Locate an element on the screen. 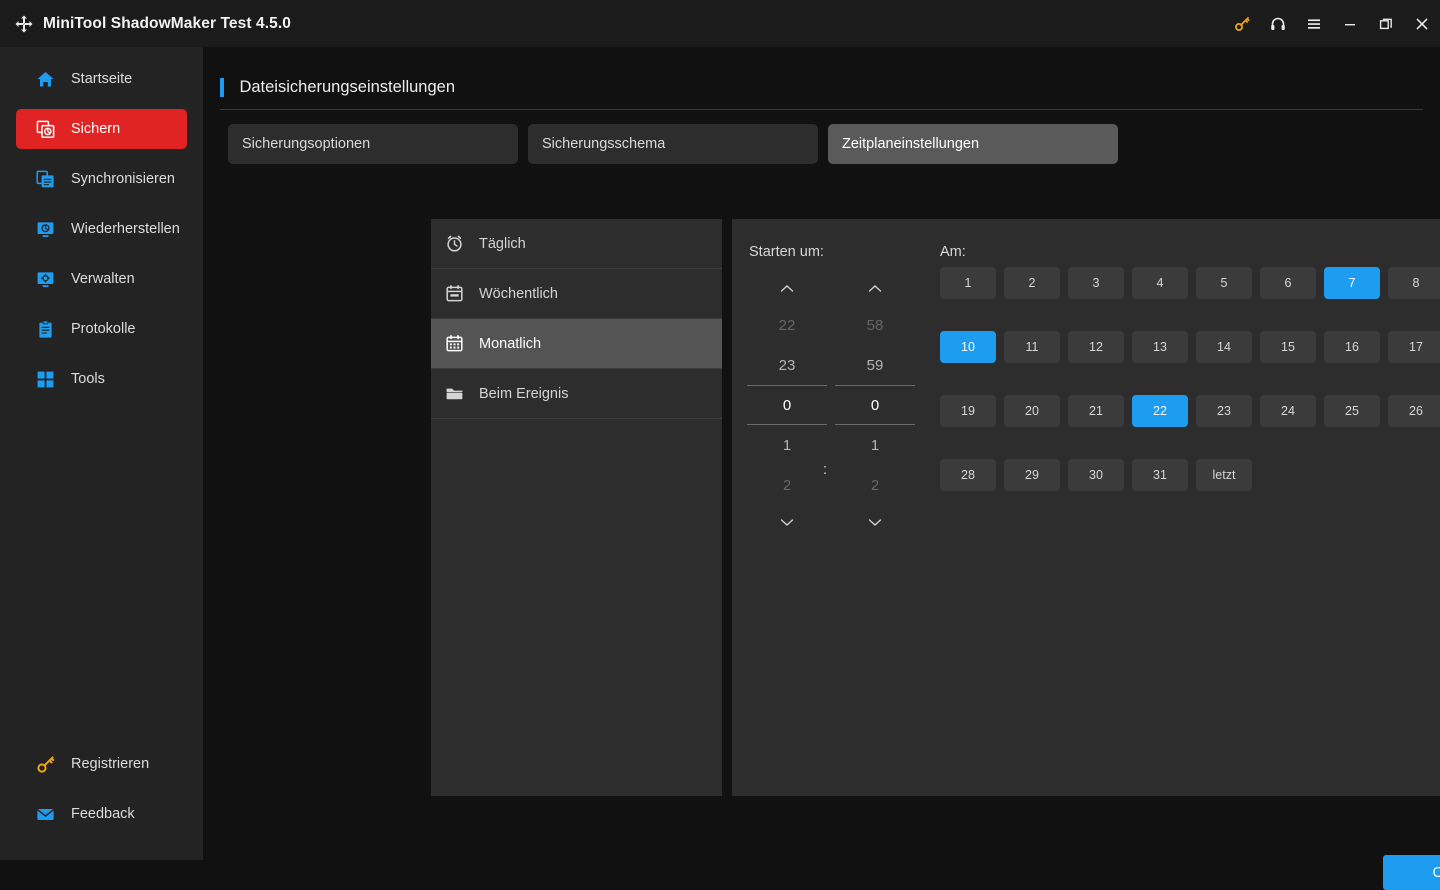 This screenshot has height=890, width=1440. day-button: 31 is located at coordinates (1160, 475).